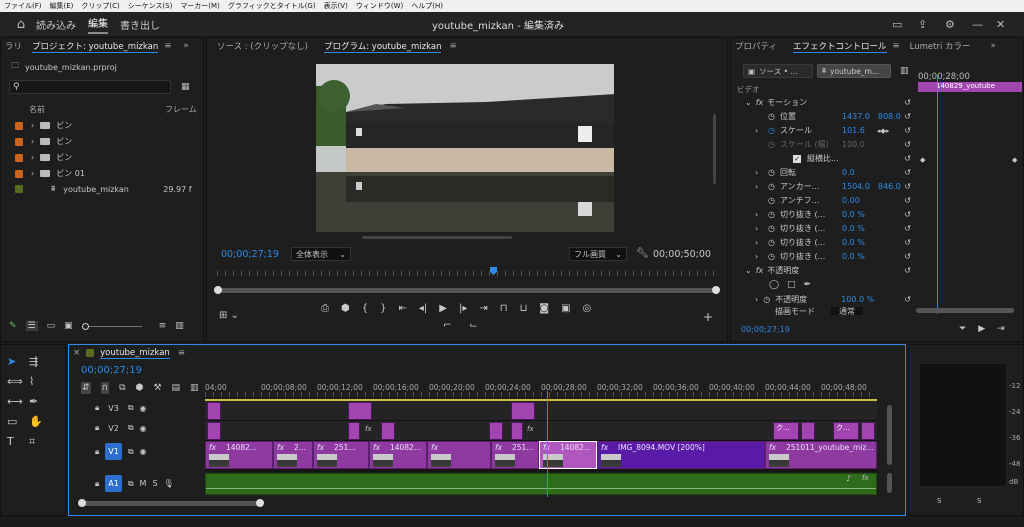 This screenshot has height=527, width=1024. I want to click on col-name: 名前, so click(97, 109).